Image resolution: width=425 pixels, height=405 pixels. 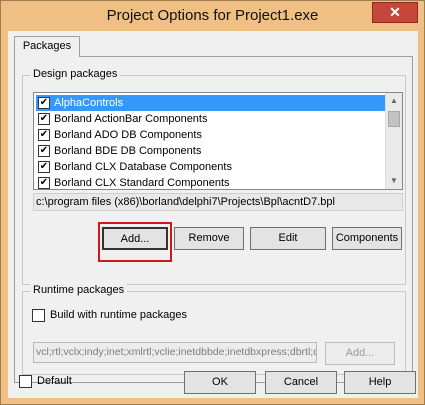 What do you see at coordinates (209, 238) in the screenshot?
I see `remove-package-button: Remove` at bounding box center [209, 238].